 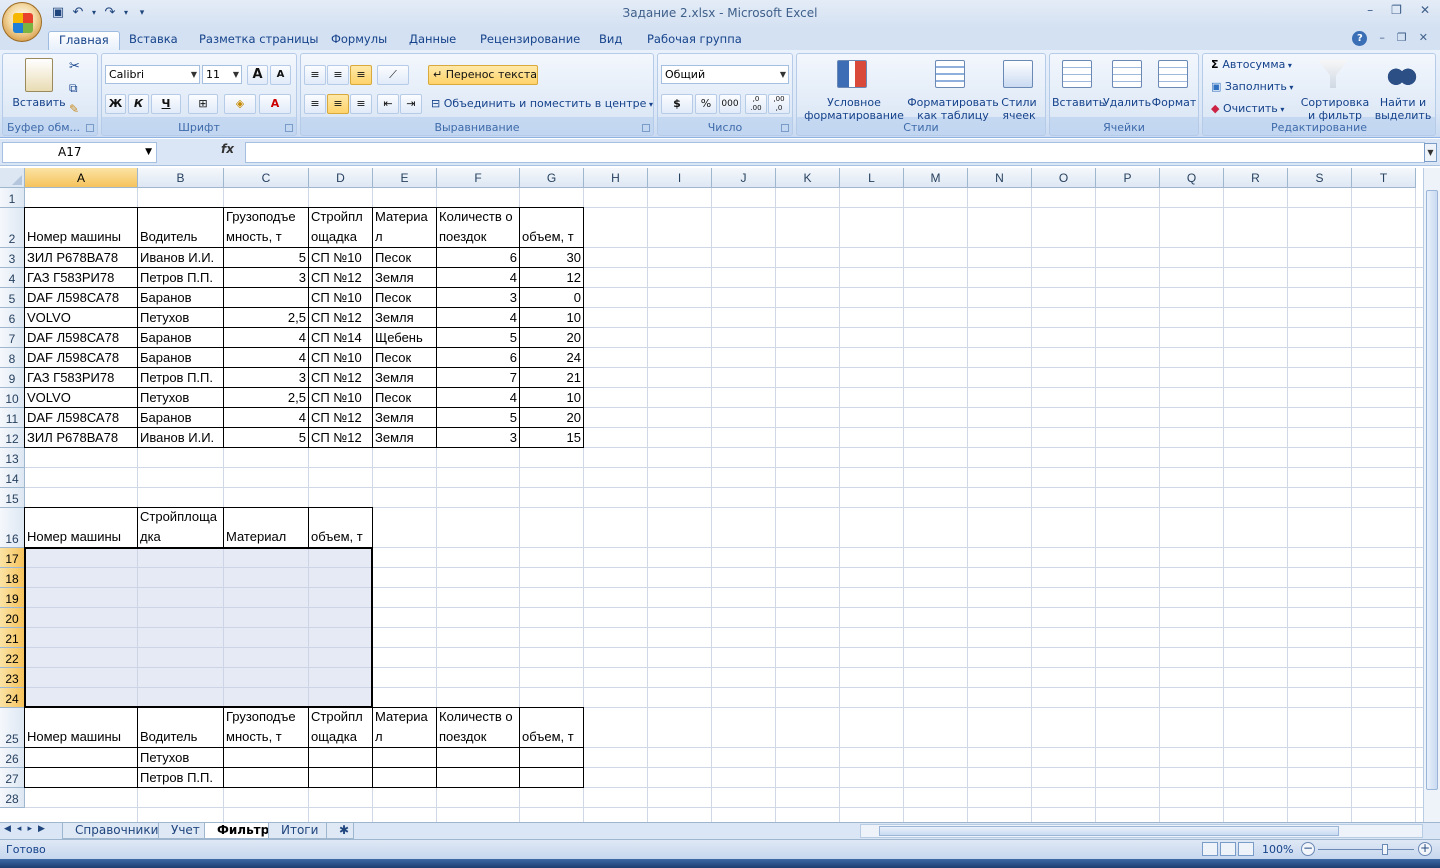 What do you see at coordinates (315, 104) in the screenshot?
I see `align-left-button: ≡` at bounding box center [315, 104].